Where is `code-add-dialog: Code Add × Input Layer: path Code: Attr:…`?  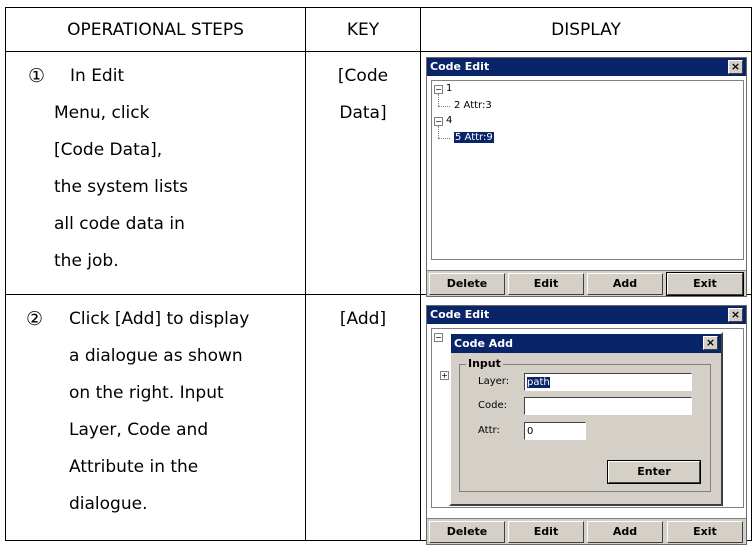
code-add-dialog: Code Add × Input Layer: path Code: Attr:… is located at coordinates (586, 419).